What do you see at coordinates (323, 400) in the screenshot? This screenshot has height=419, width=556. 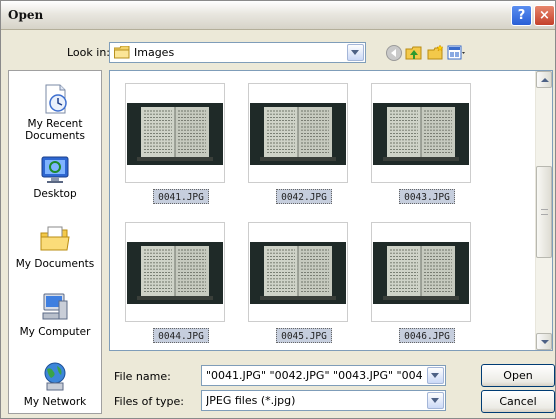 I see `files-of-type-select: JPEG files (*.jpg)` at bounding box center [323, 400].